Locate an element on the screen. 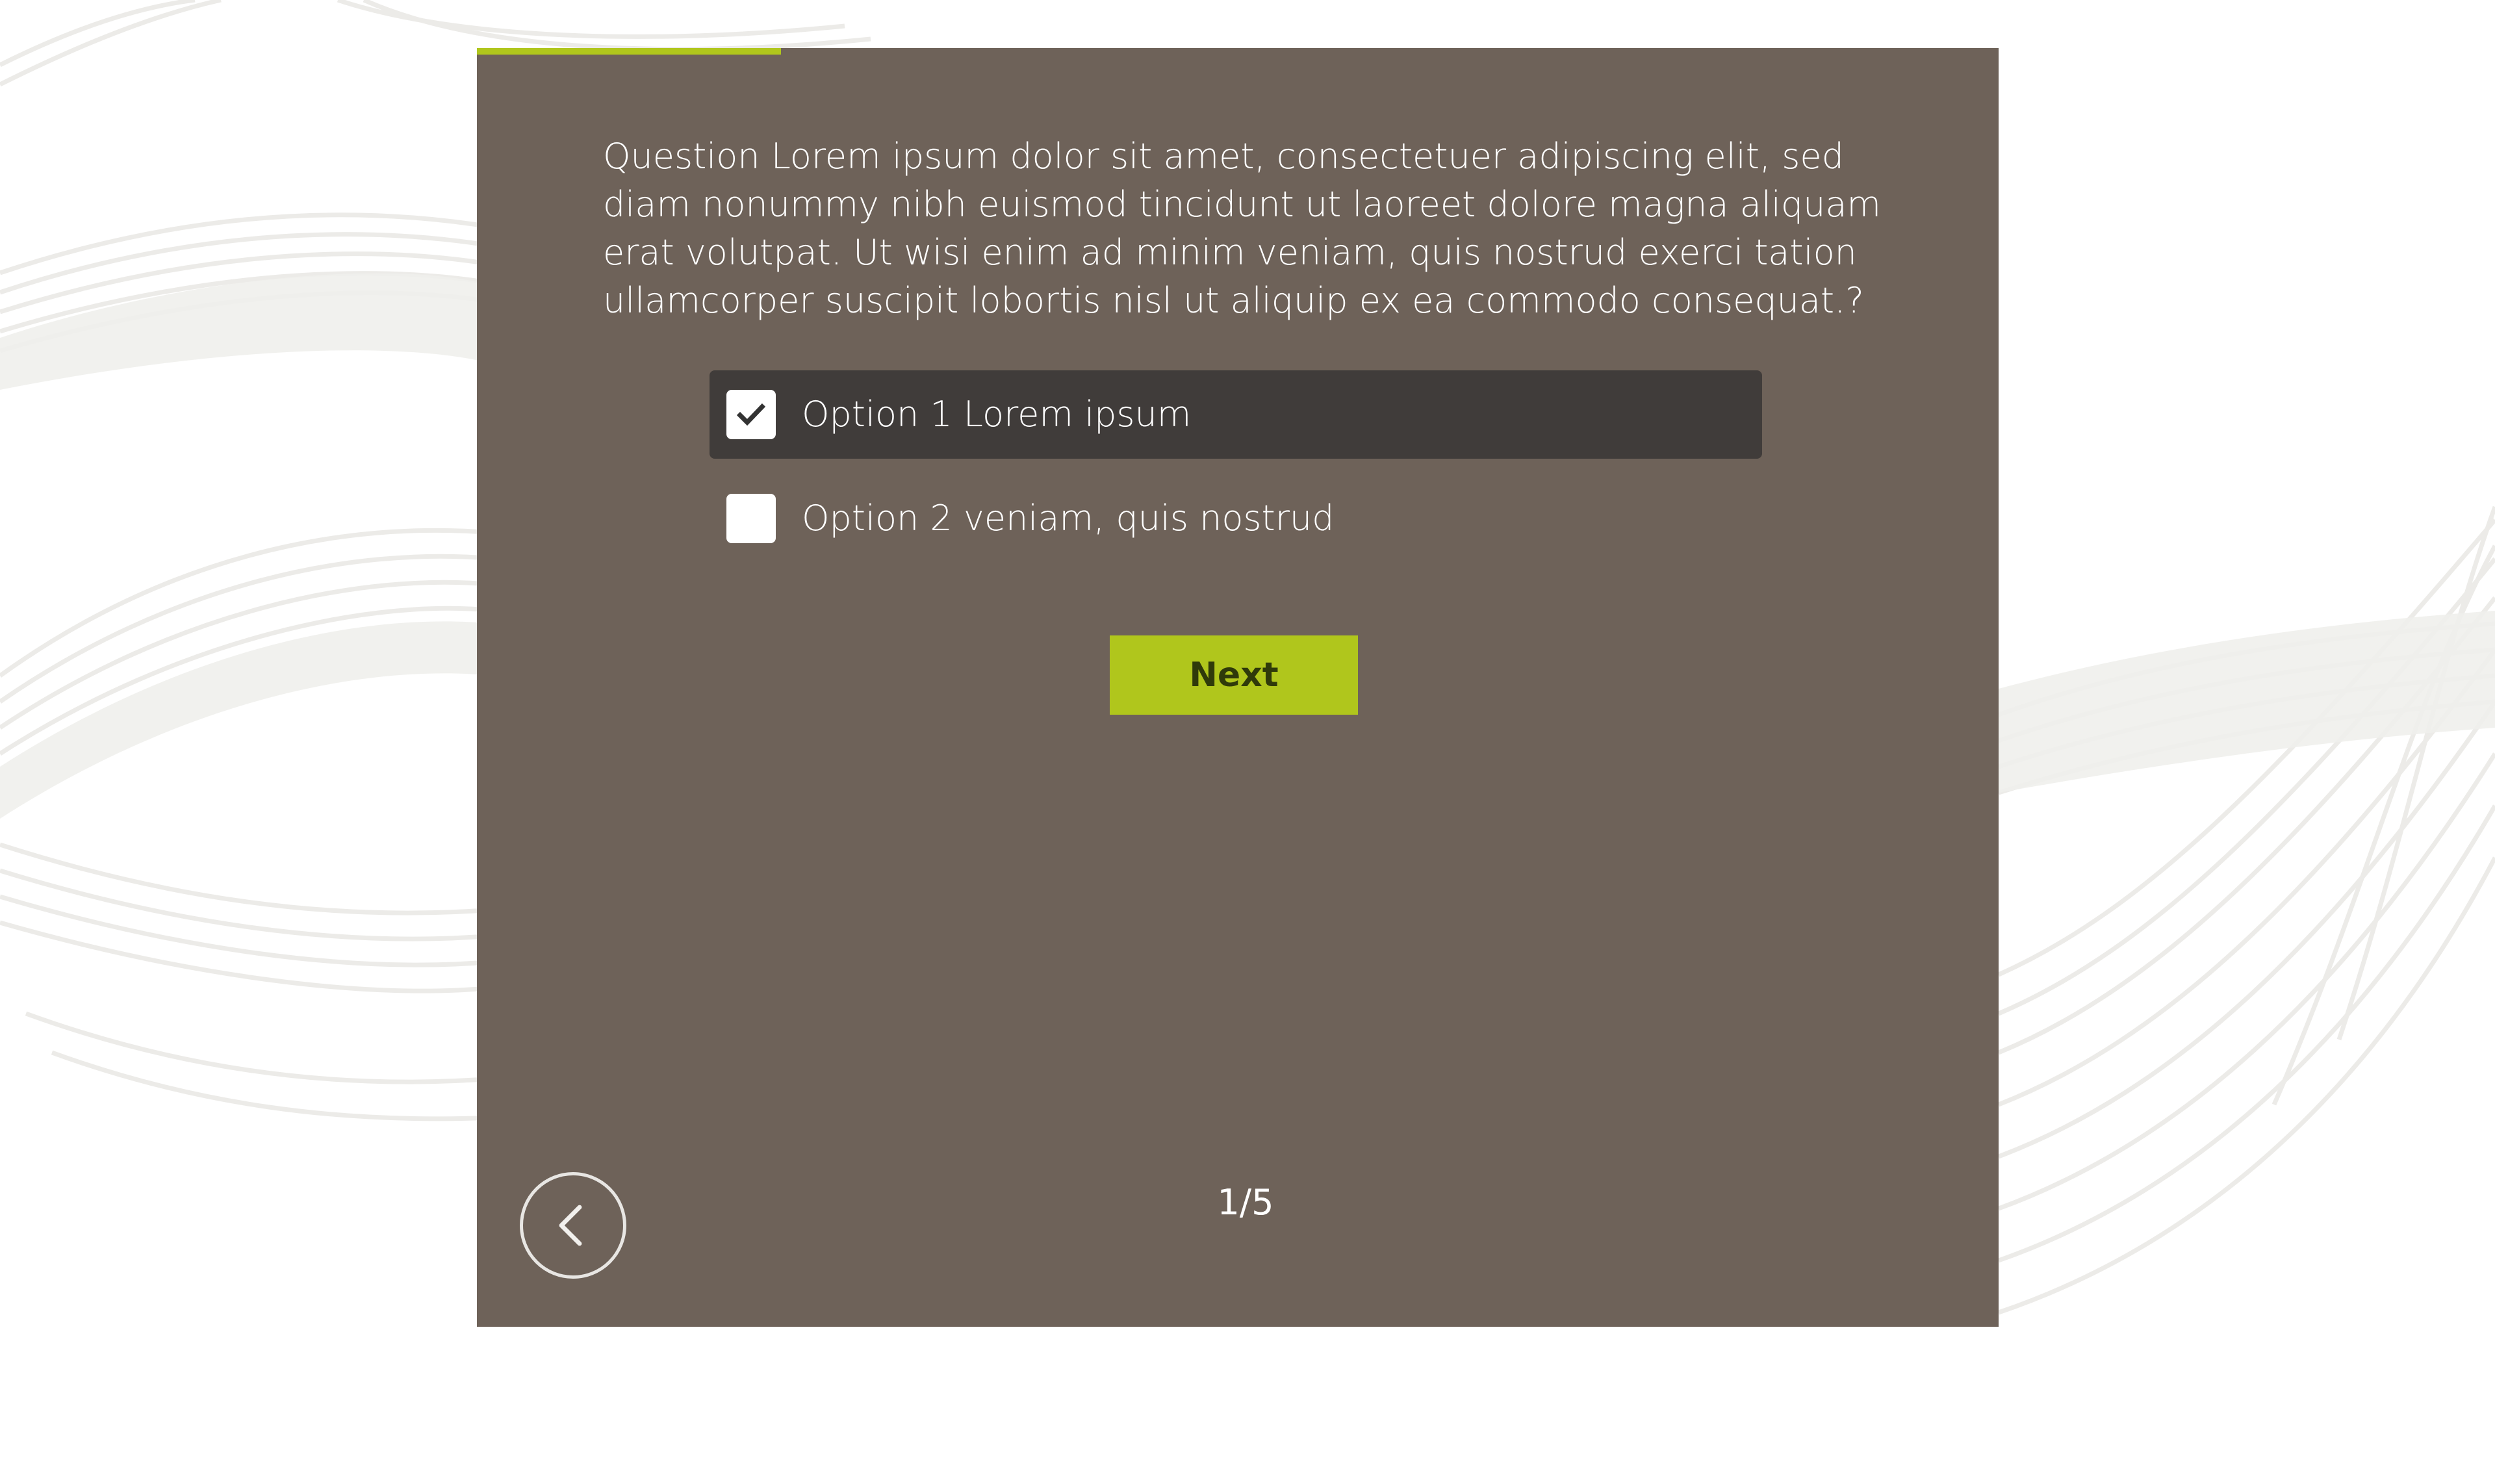 This screenshot has width=2495, height=1484. page-counter: 1/5 is located at coordinates (1245, 1203).